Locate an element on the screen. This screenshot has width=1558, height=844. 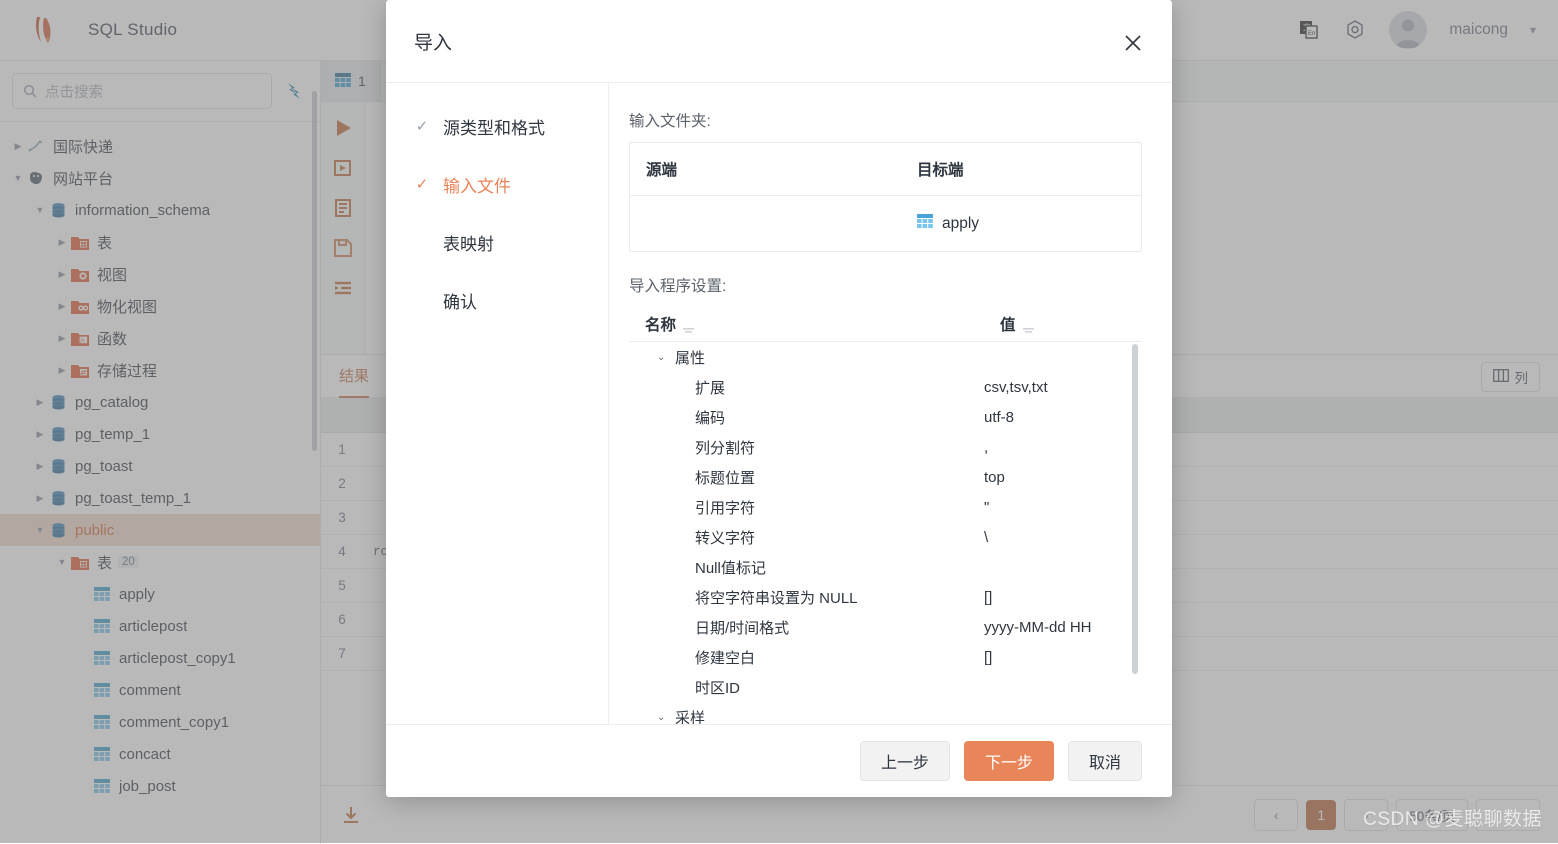
setting-name-cell: 日期/时间格式 is located at coordinates (806, 627).